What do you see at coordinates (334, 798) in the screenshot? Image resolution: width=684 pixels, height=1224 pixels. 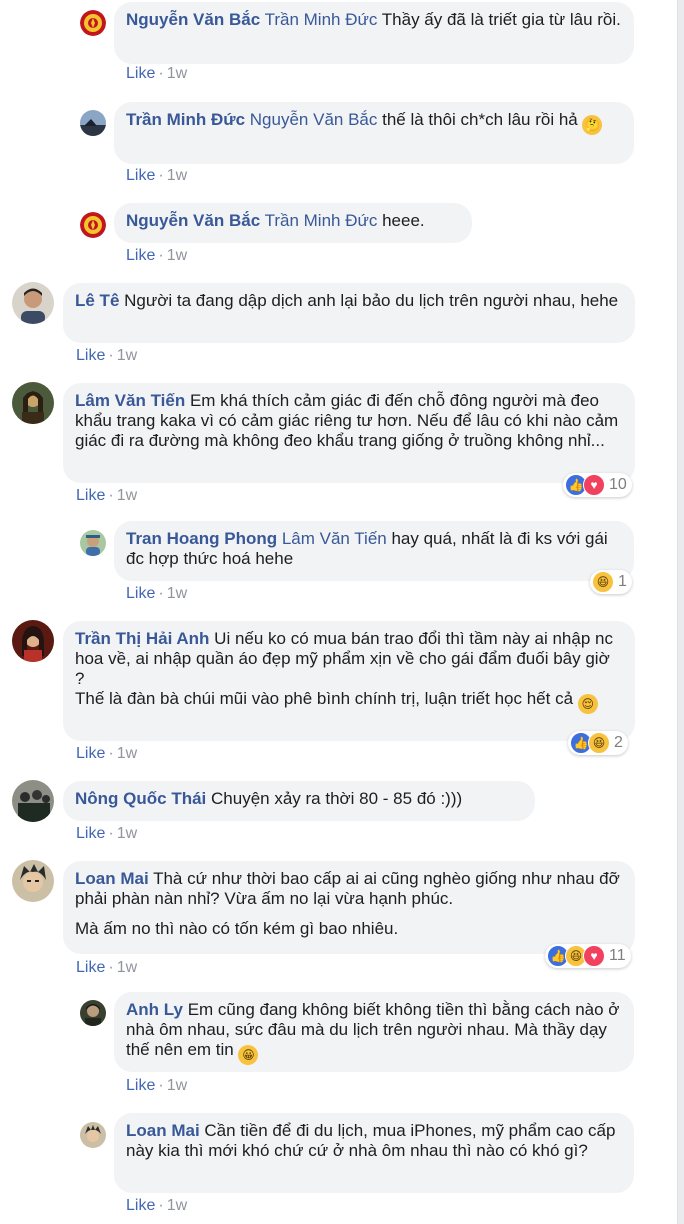 I see `comment-text: Chuyện xảy ra thời 80 - 85 đó :)))` at bounding box center [334, 798].